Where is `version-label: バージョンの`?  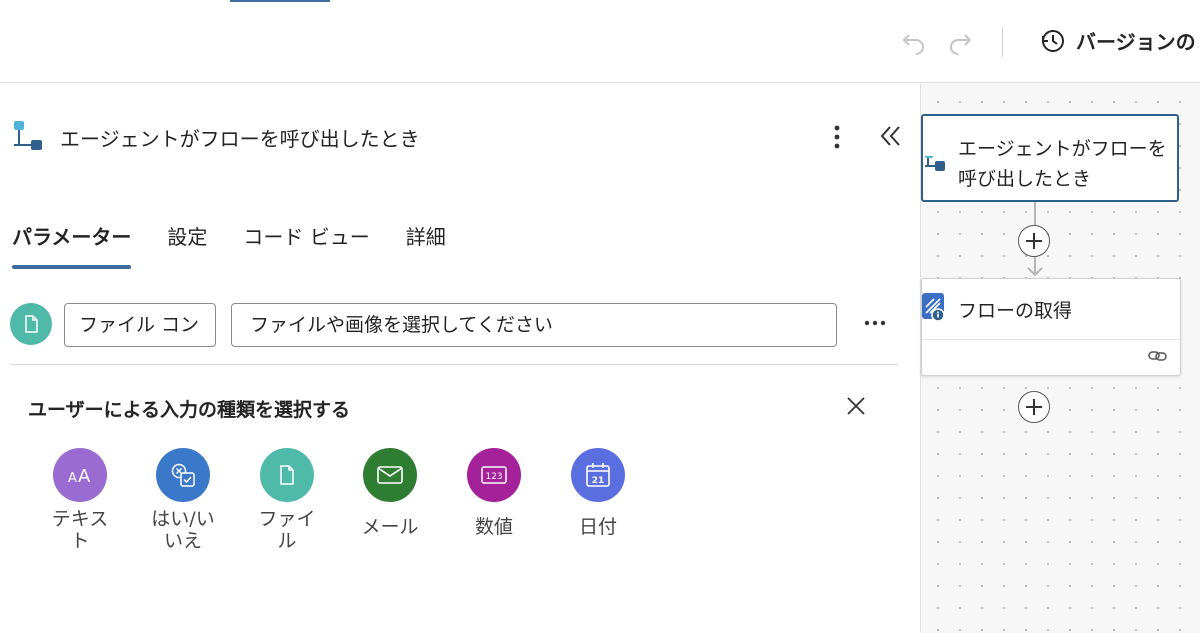
version-label: バージョンの is located at coordinates (1136, 42).